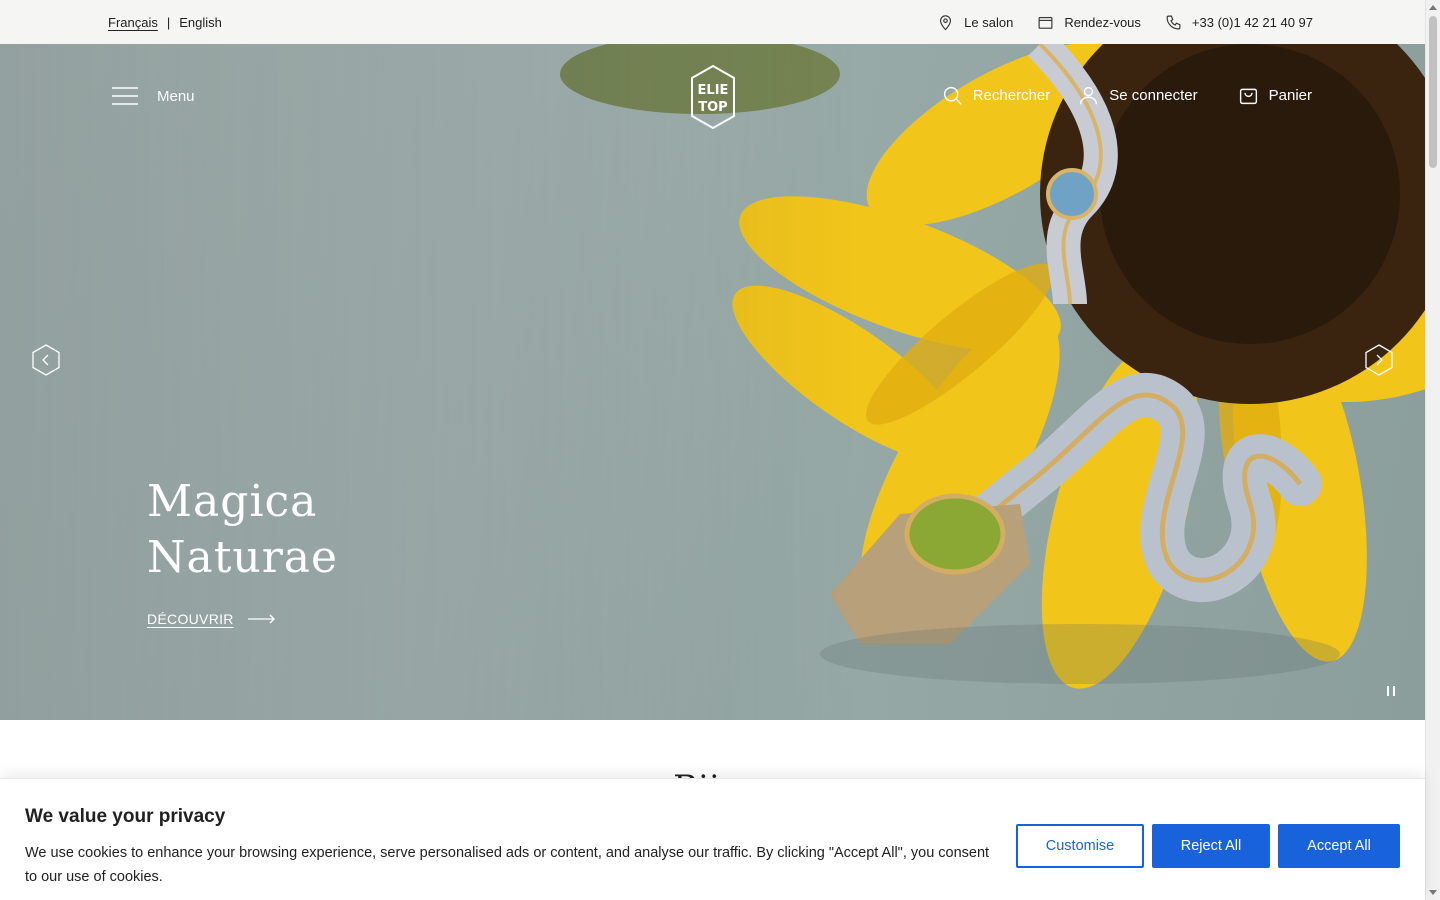  Describe the element at coordinates (261, 619) in the screenshot. I see `arrow-right-icon` at that location.